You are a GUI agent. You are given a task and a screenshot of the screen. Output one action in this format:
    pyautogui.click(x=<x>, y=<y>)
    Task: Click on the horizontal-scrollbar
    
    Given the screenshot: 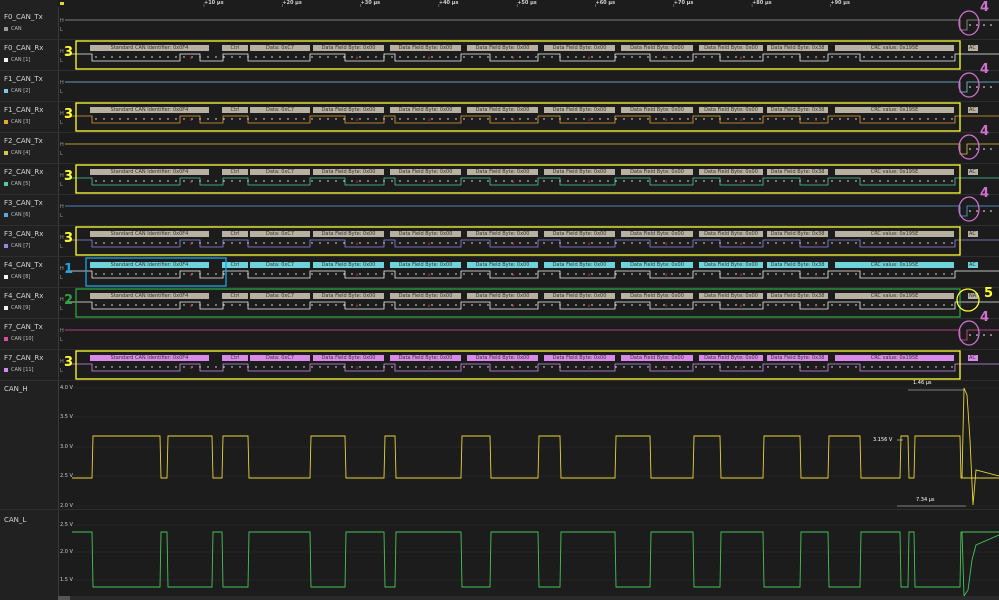 What is the action you would take?
    pyautogui.click(x=528, y=598)
    